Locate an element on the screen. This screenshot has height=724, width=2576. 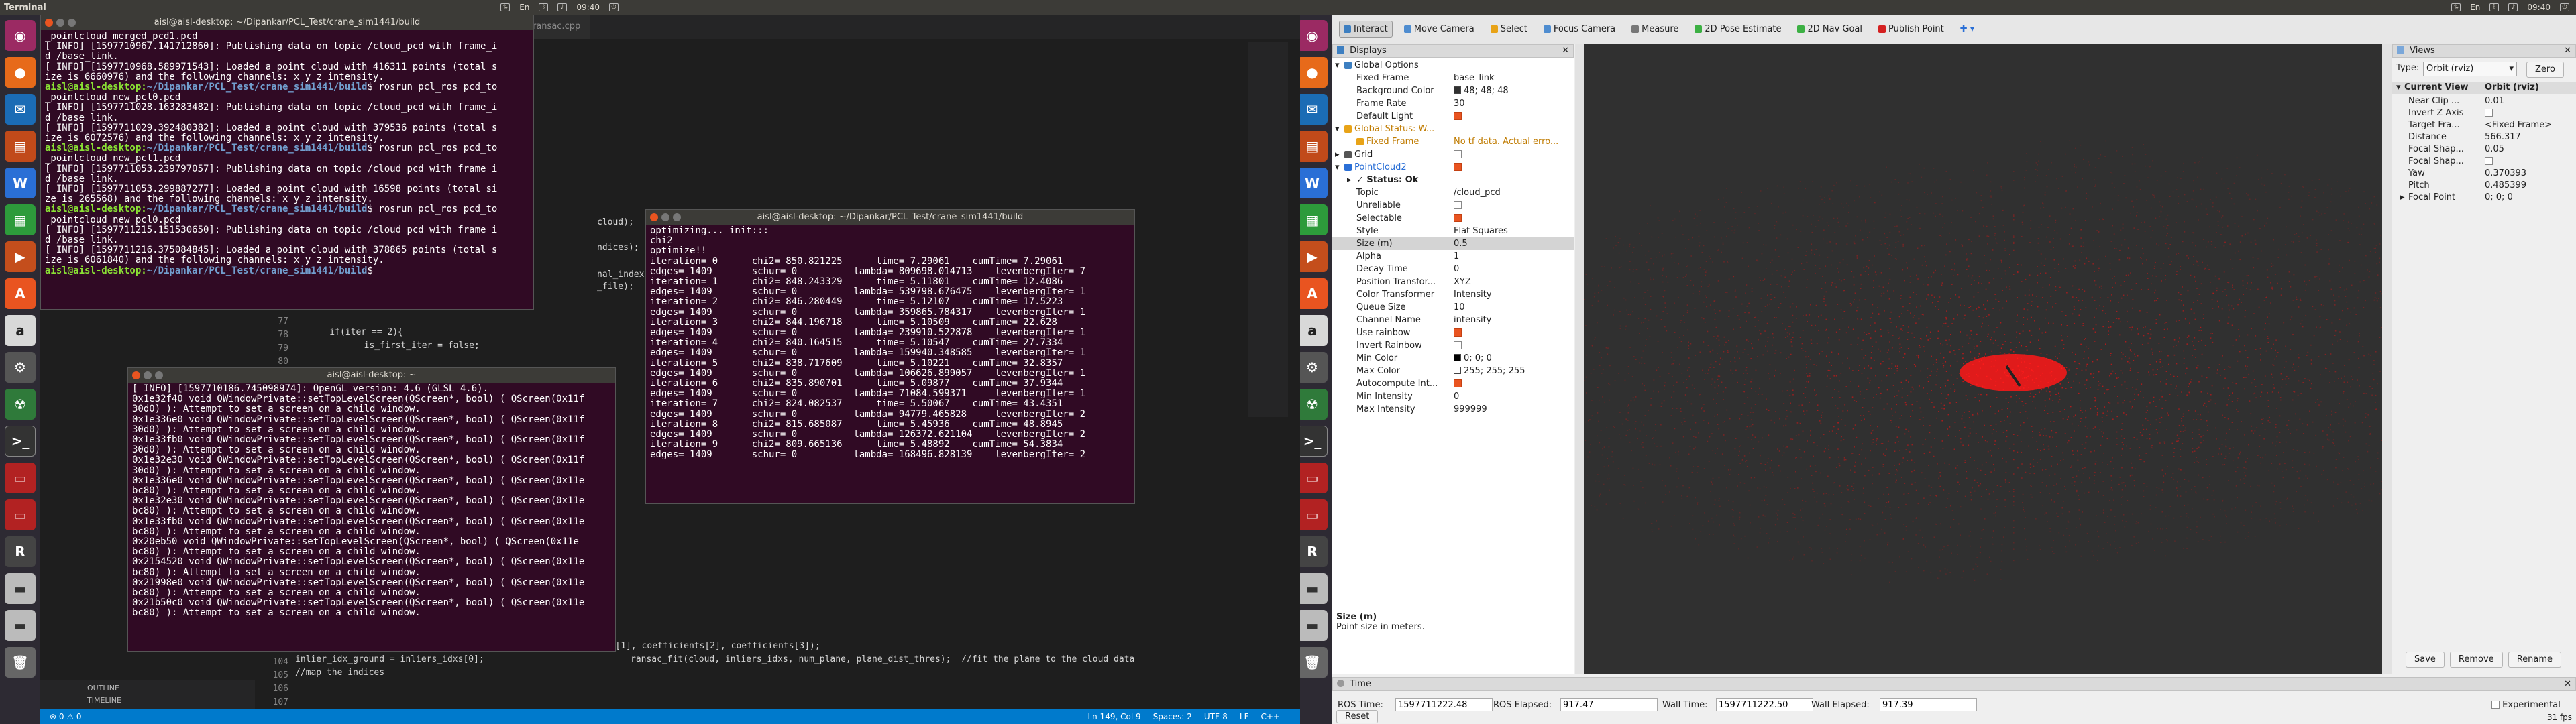
property-value: 999999 is located at coordinates (1470, 409).